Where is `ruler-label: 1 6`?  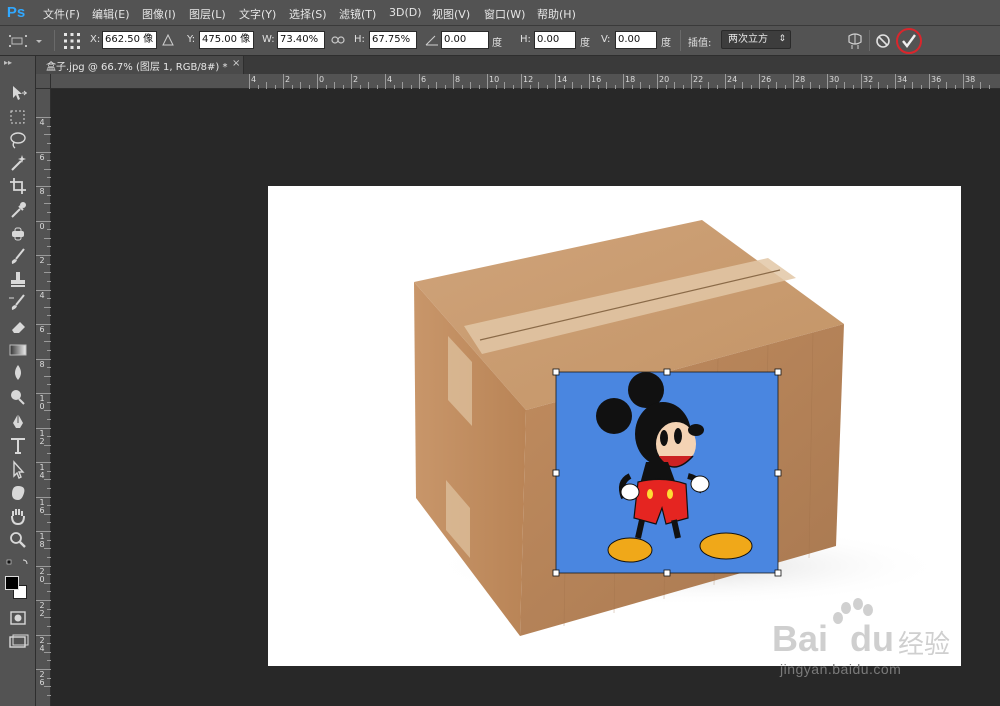
ruler-label: 1 6 is located at coordinates (42, 506).